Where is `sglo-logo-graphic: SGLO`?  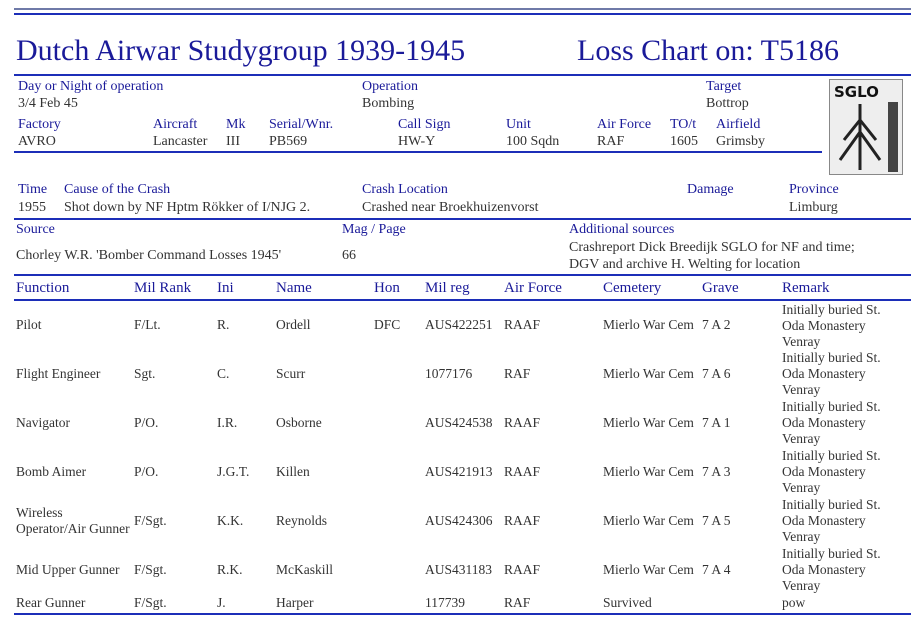
sglo-logo-graphic: SGLO is located at coordinates (866, 127).